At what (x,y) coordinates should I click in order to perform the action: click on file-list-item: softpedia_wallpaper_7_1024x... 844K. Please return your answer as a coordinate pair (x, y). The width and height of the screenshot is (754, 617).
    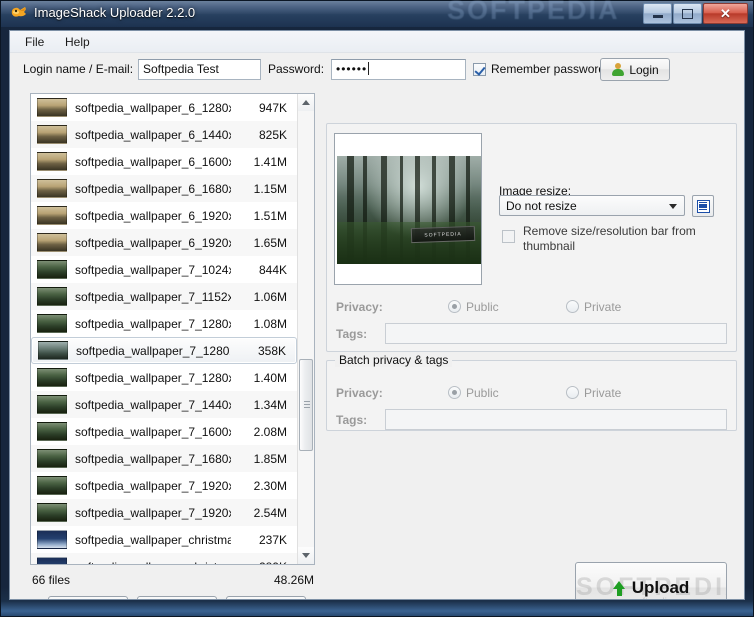
    Looking at the image, I should click on (164, 269).